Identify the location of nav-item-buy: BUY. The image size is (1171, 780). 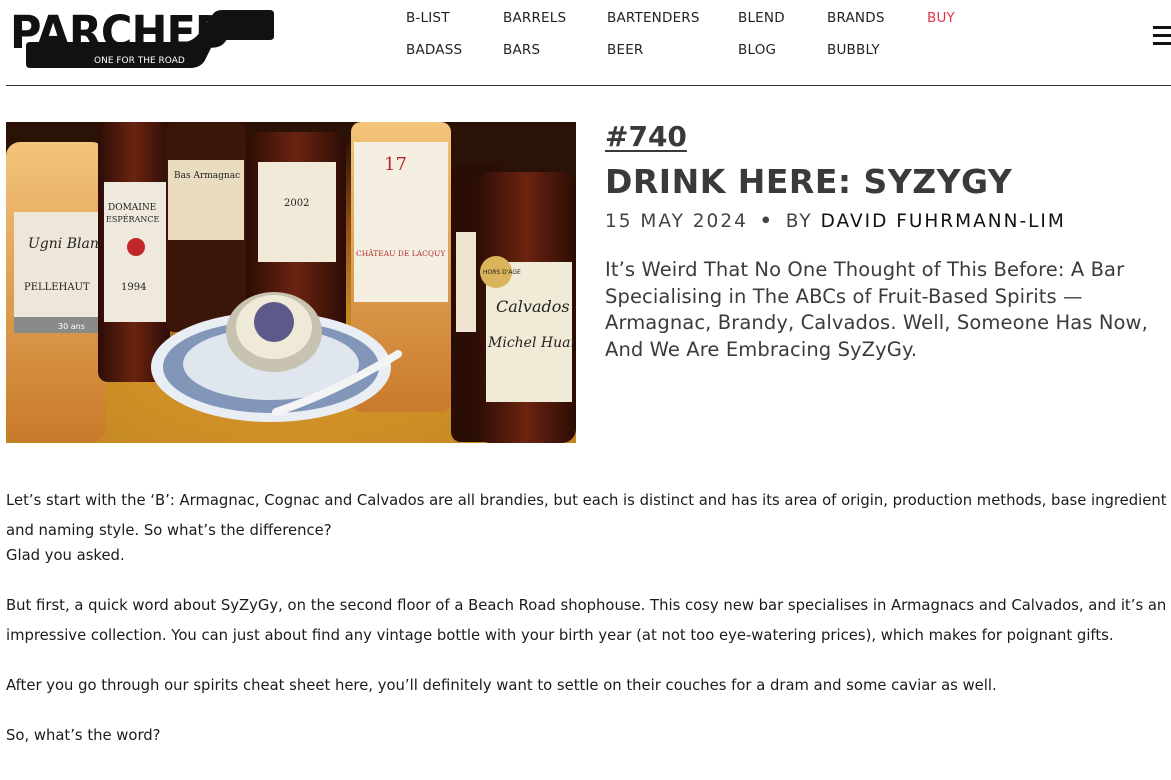
(941, 18).